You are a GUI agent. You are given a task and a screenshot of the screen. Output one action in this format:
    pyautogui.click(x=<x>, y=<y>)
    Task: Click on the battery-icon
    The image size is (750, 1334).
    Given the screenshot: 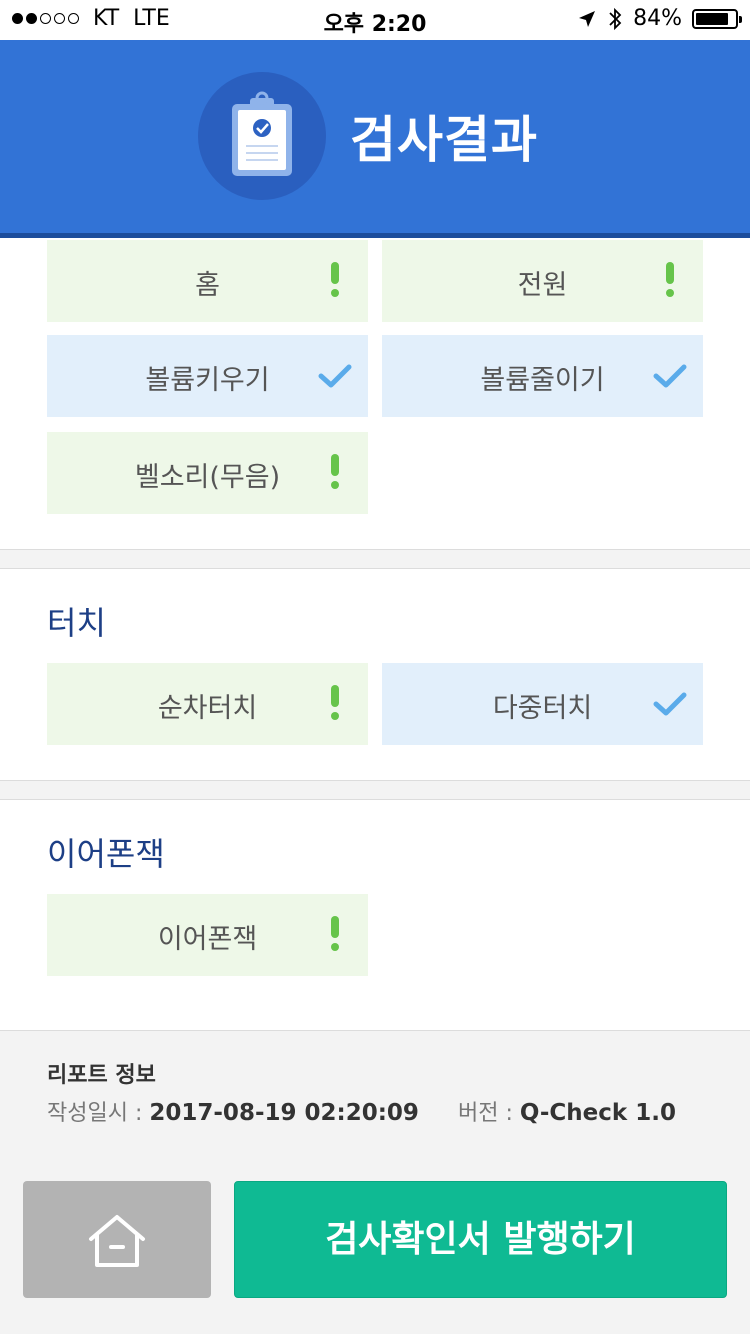 What is the action you would take?
    pyautogui.click(x=717, y=18)
    